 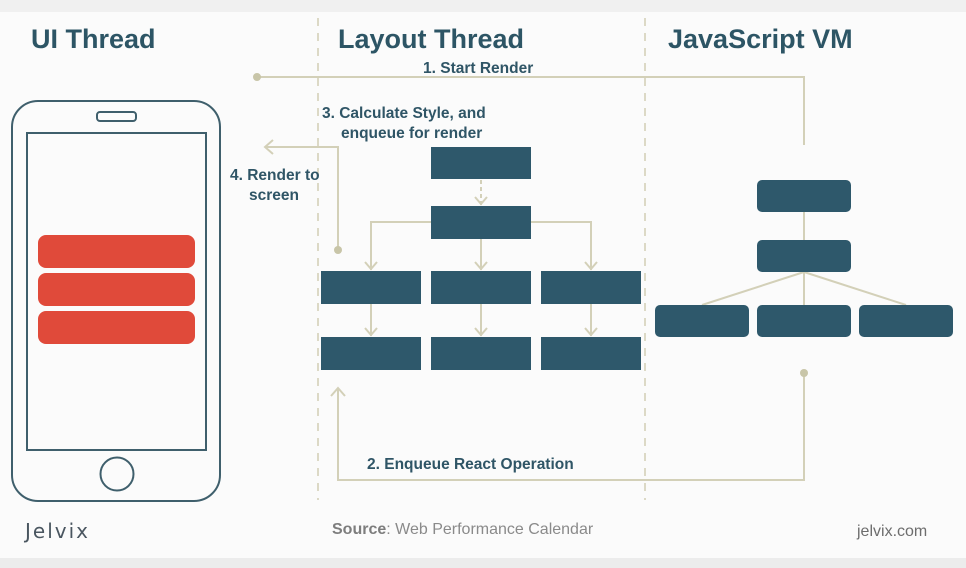 What do you see at coordinates (804, 196) in the screenshot?
I see `js-node-root` at bounding box center [804, 196].